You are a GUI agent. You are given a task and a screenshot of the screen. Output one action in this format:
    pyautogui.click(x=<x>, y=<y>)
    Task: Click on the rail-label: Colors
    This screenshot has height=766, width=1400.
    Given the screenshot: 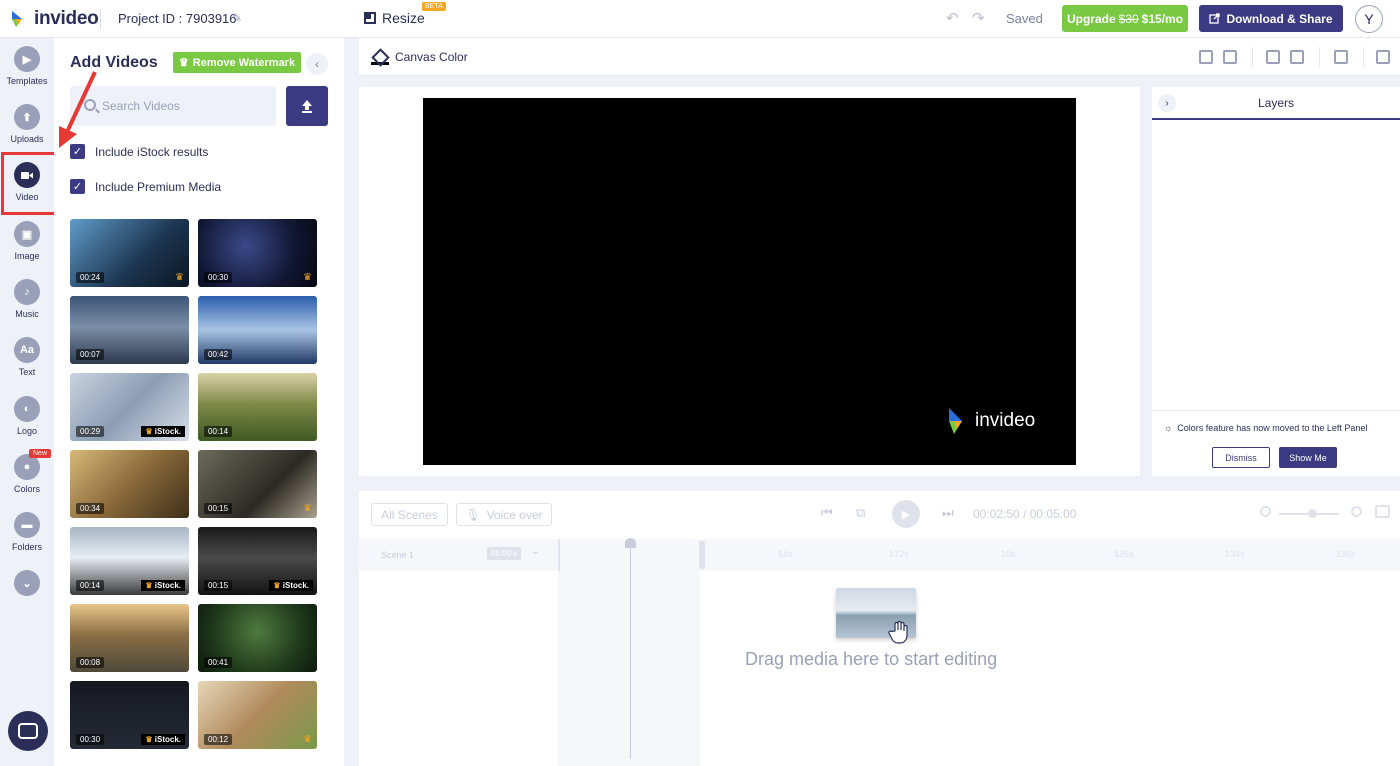 What is the action you would take?
    pyautogui.click(x=26, y=489)
    